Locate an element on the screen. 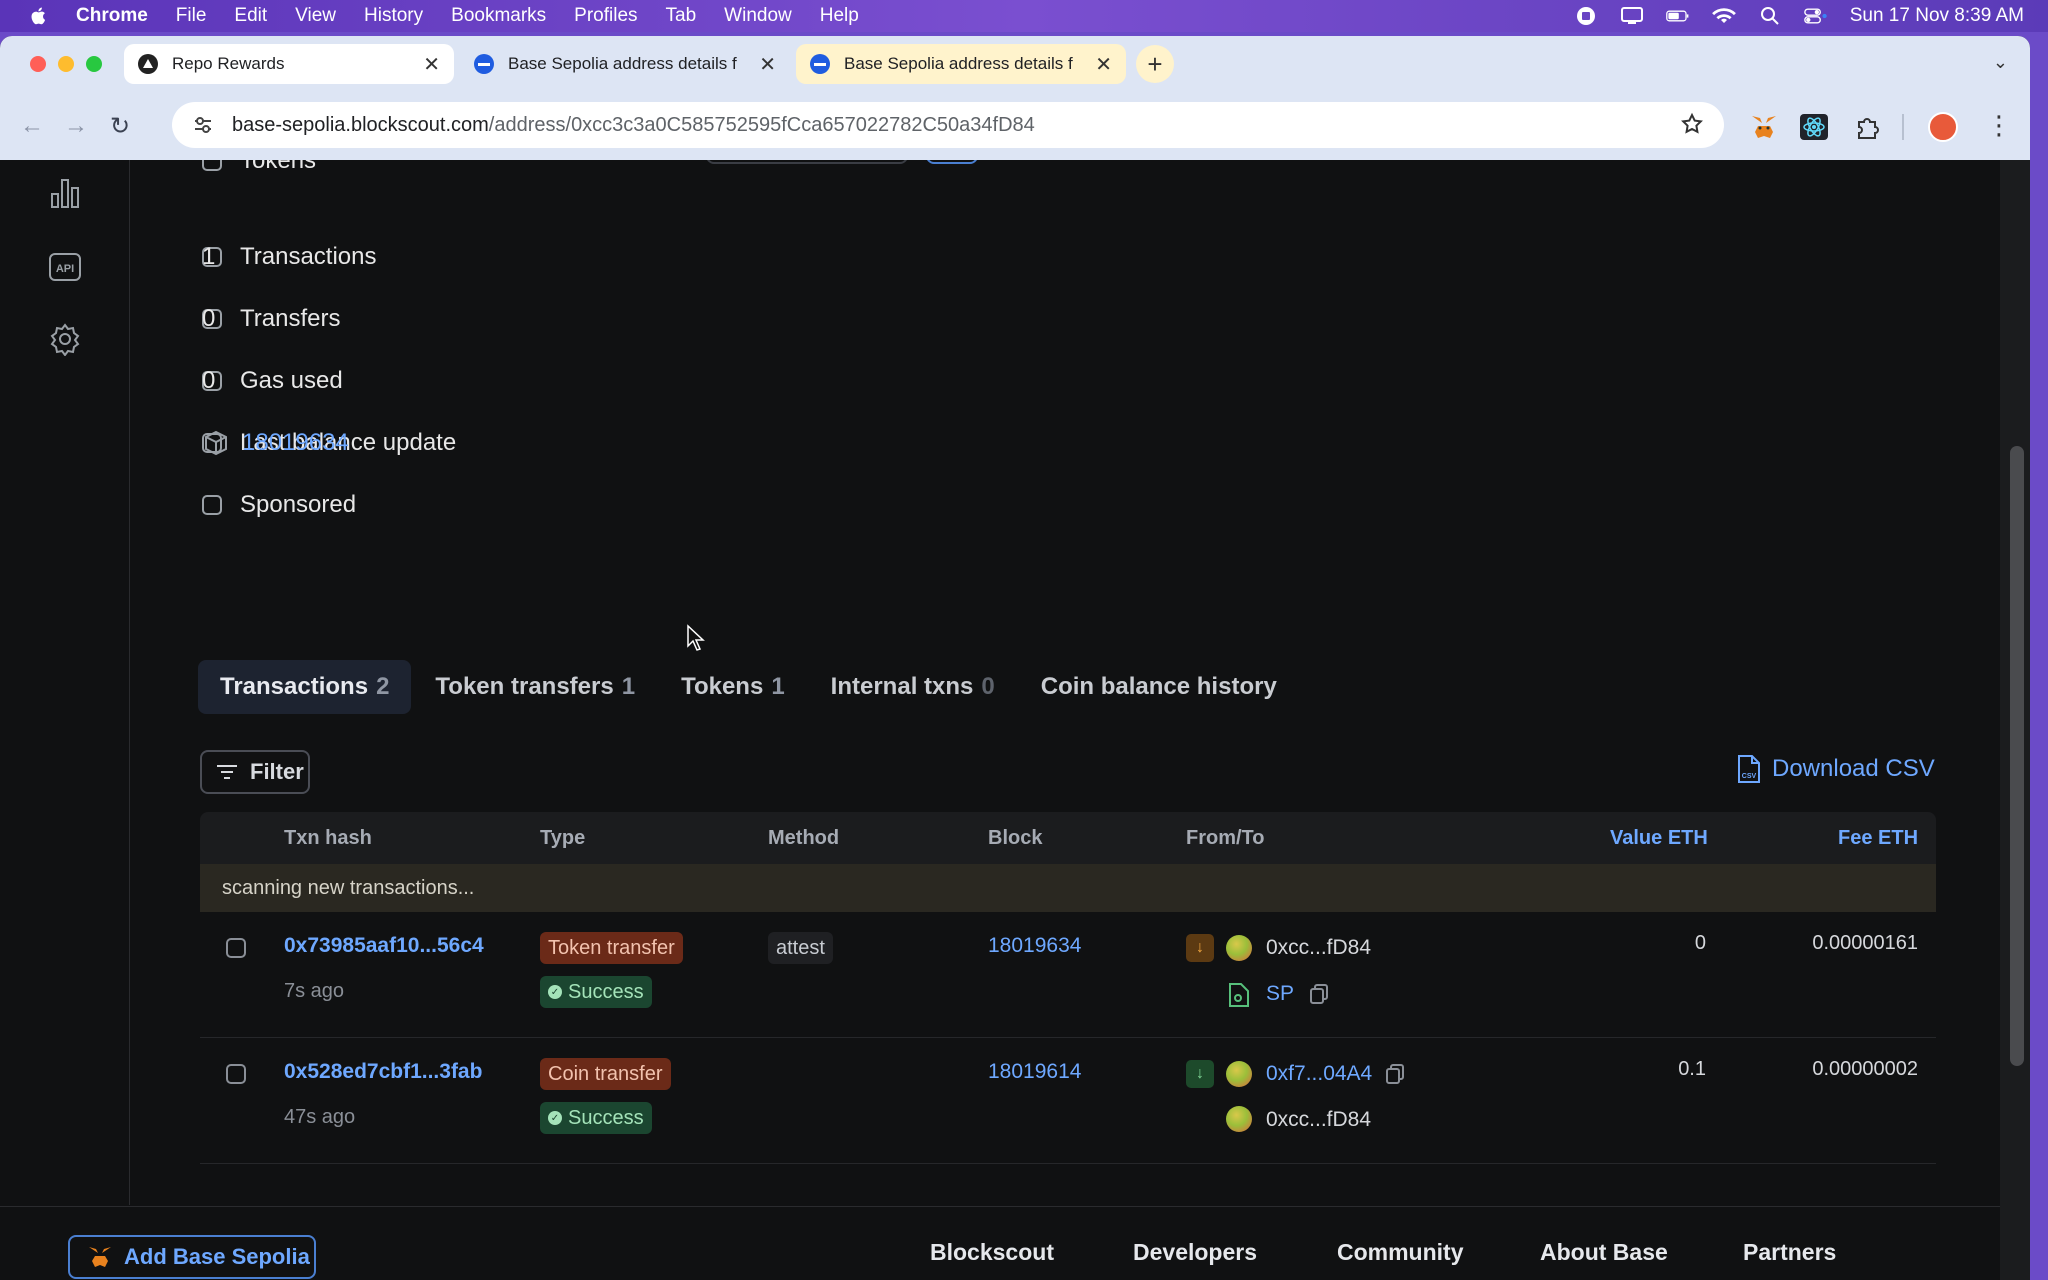 Image resolution: width=2048 pixels, height=1280 pixels. footer-link-developers: Developers is located at coordinates (1195, 1252).